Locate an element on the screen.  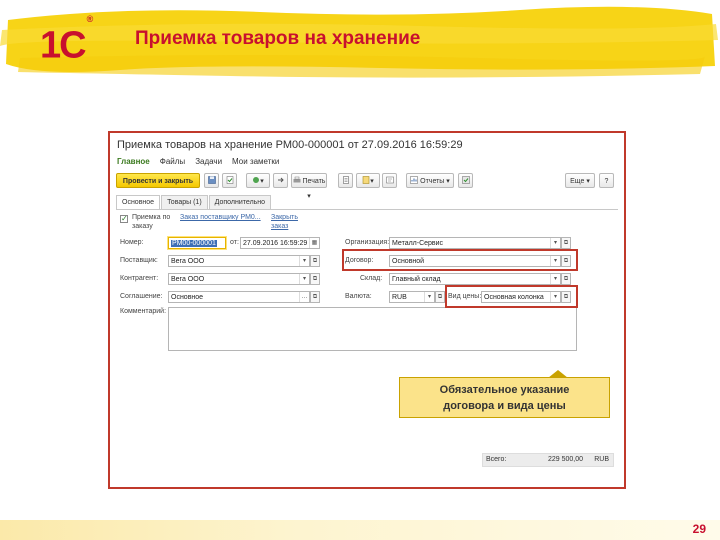
slide-title: Приемка товаров на хранение is located at coordinates (278, 38).